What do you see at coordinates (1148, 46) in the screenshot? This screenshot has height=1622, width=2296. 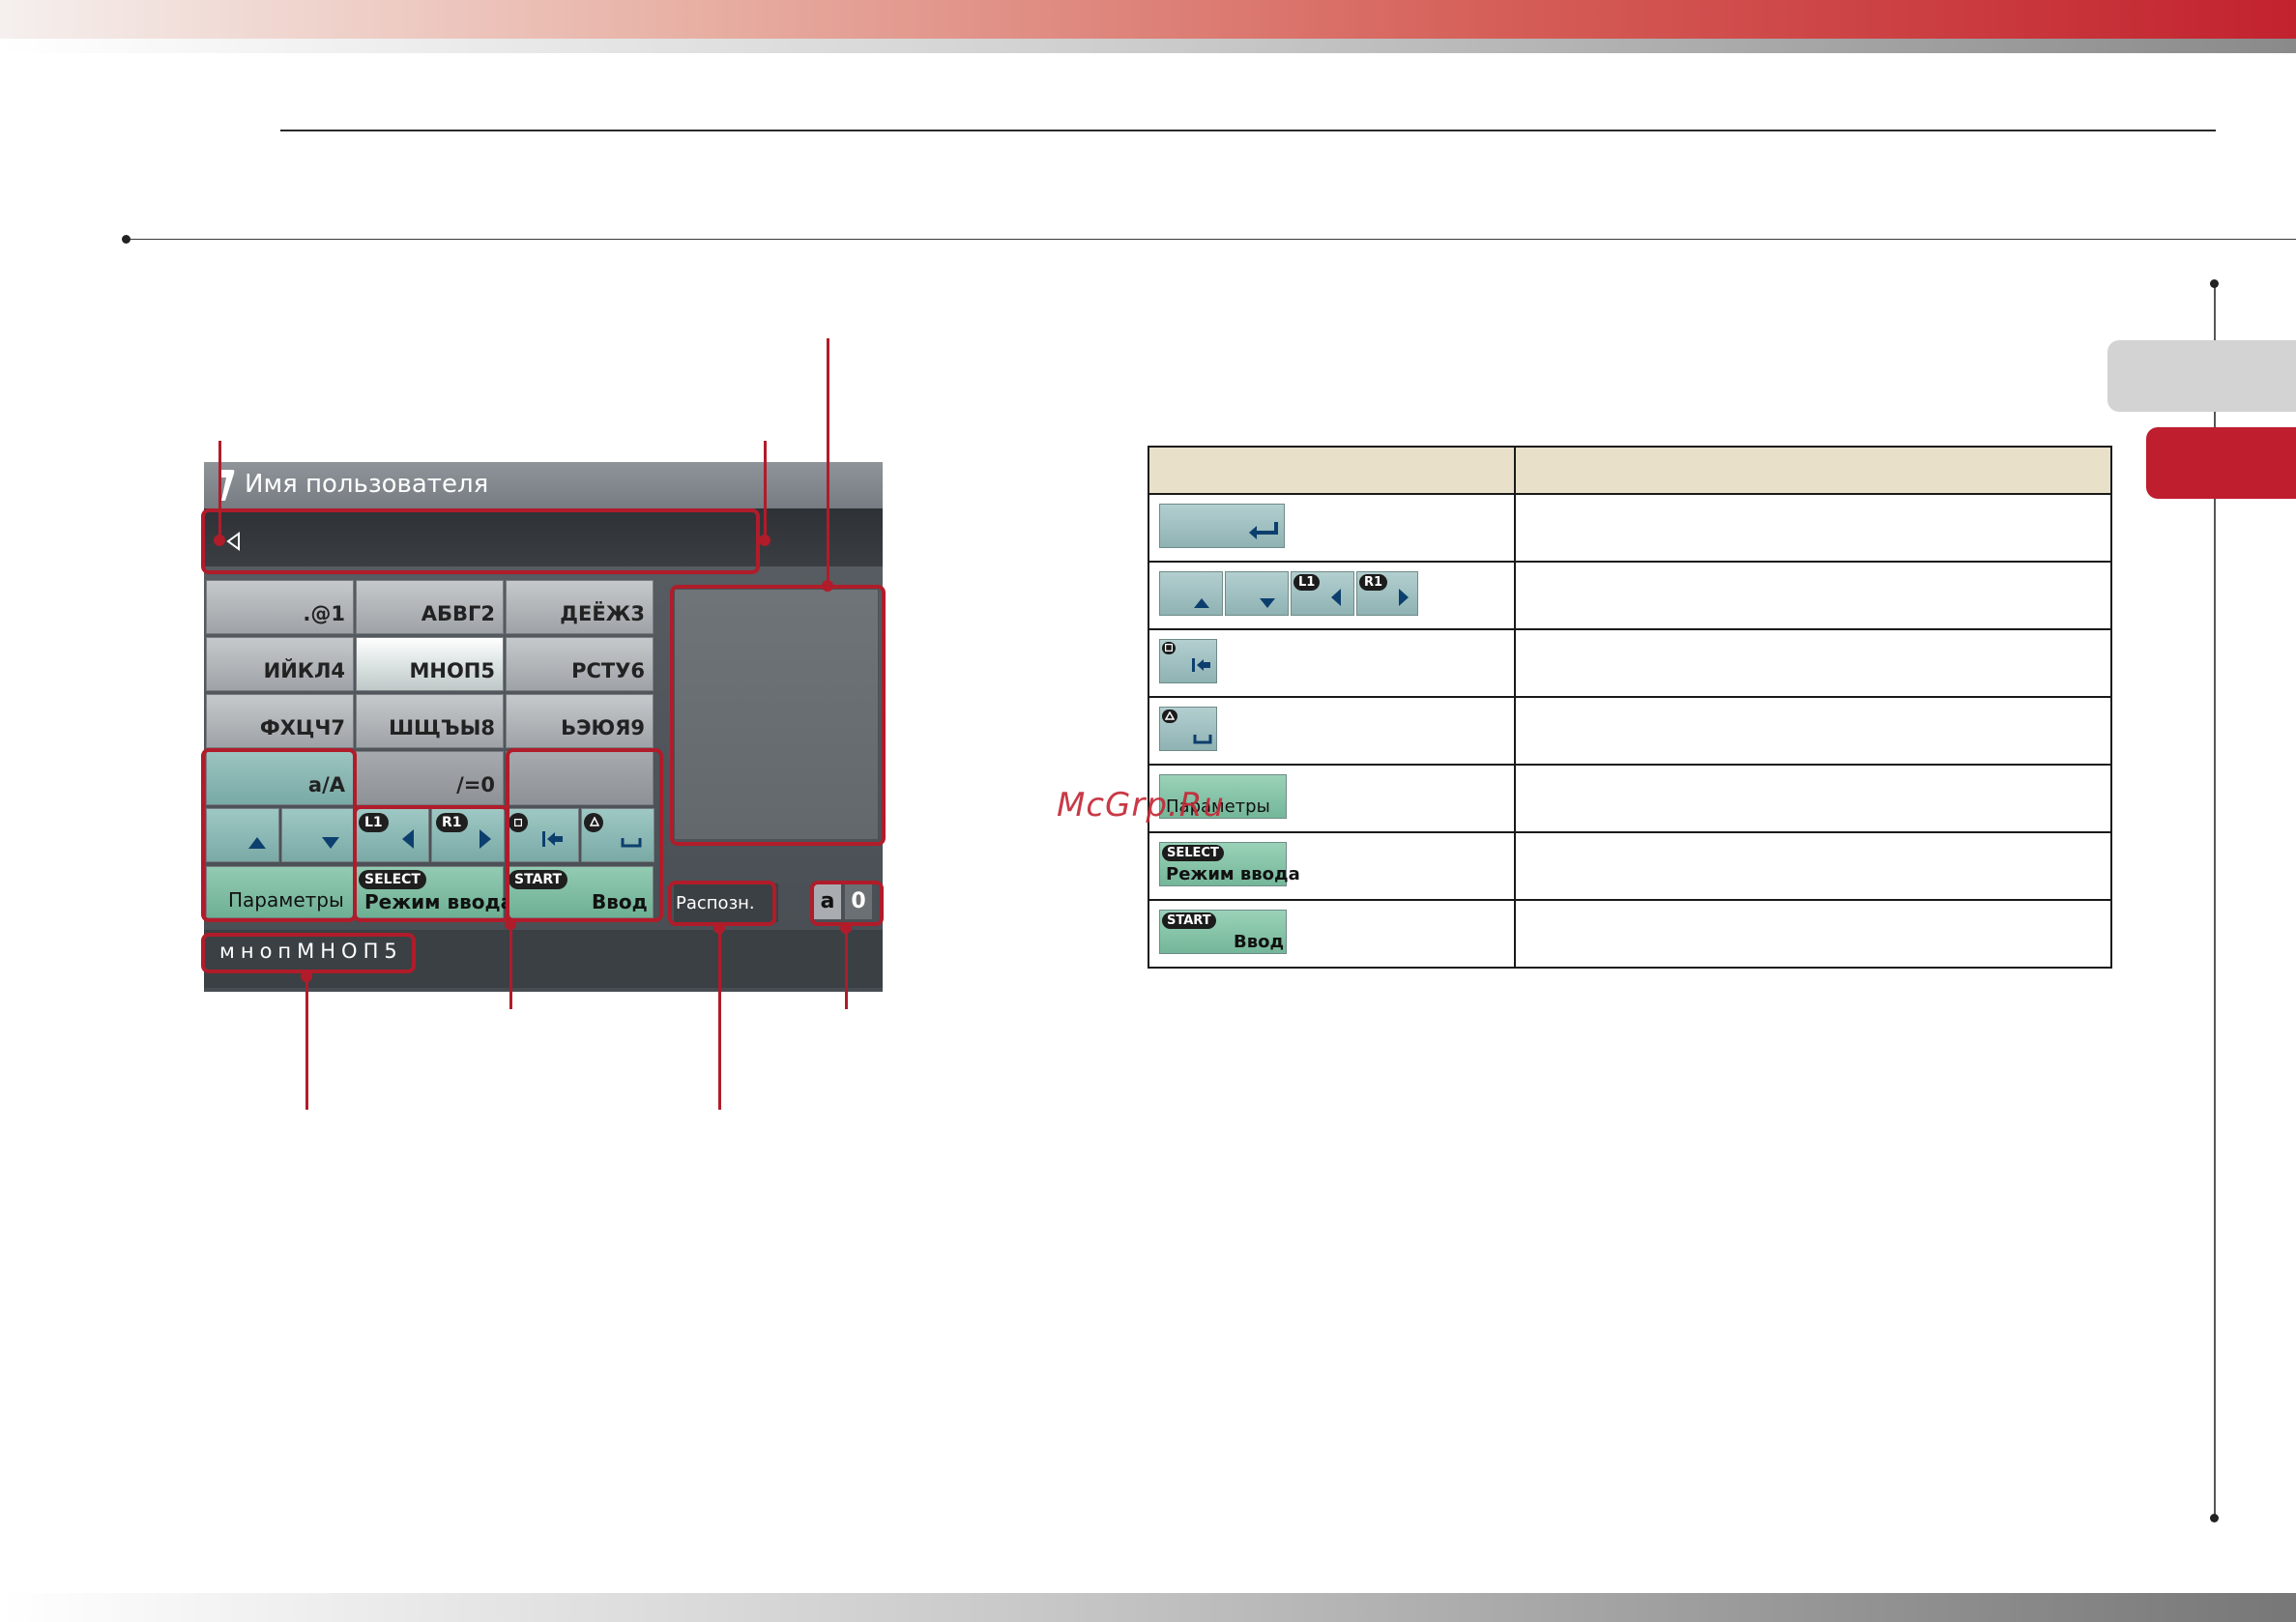 I see `header-strip` at bounding box center [1148, 46].